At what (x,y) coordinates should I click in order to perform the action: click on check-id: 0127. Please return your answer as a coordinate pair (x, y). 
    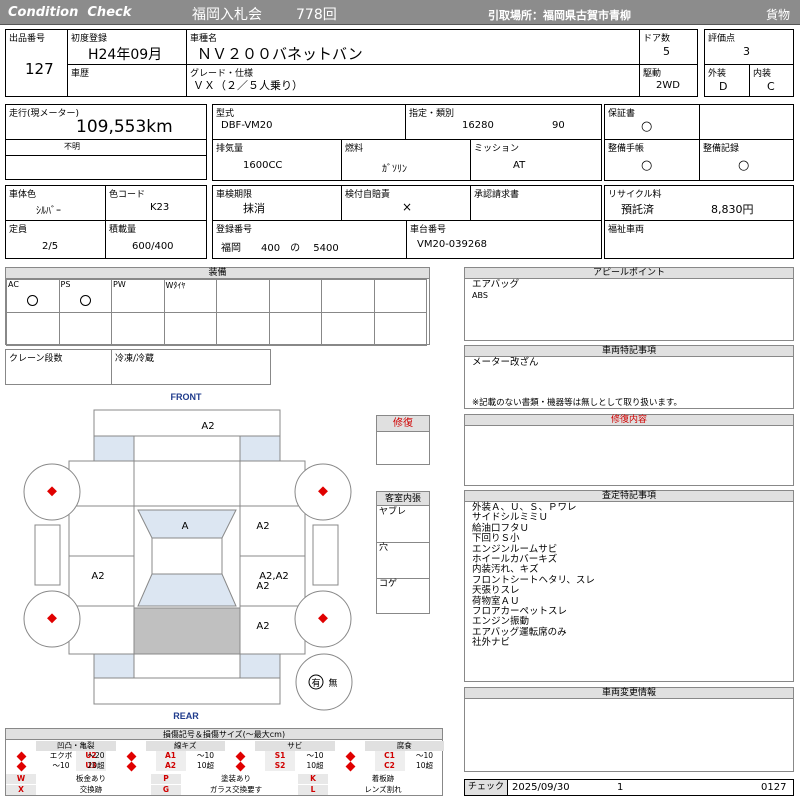
    Looking at the image, I should click on (774, 787).